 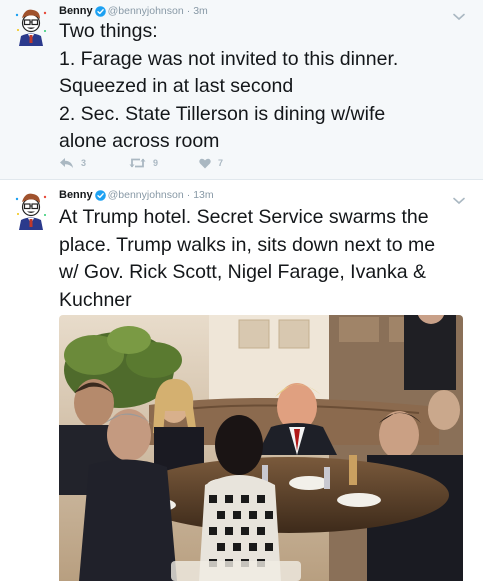 I want to click on like-button: 7, so click(x=211, y=163).